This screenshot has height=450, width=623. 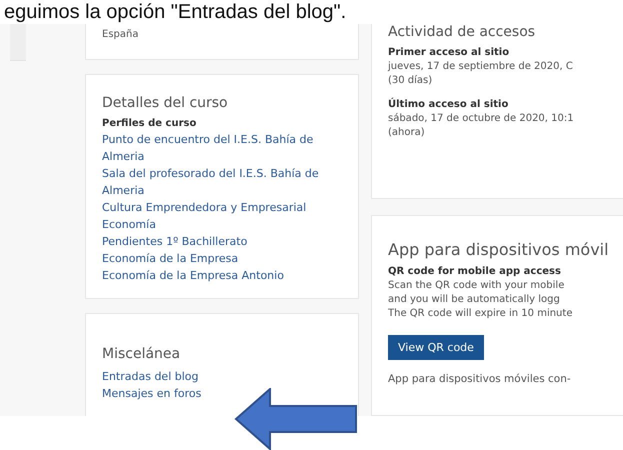 I want to click on qr-instructions: and you will be automatically logg, so click(x=474, y=300).